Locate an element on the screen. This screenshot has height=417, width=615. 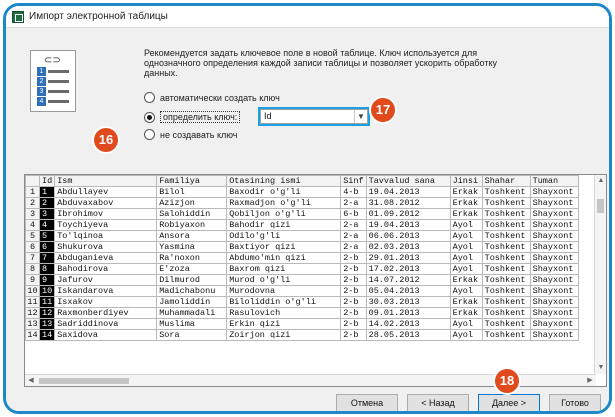
table-cell: Zoirjon qizi is located at coordinates (284, 335).